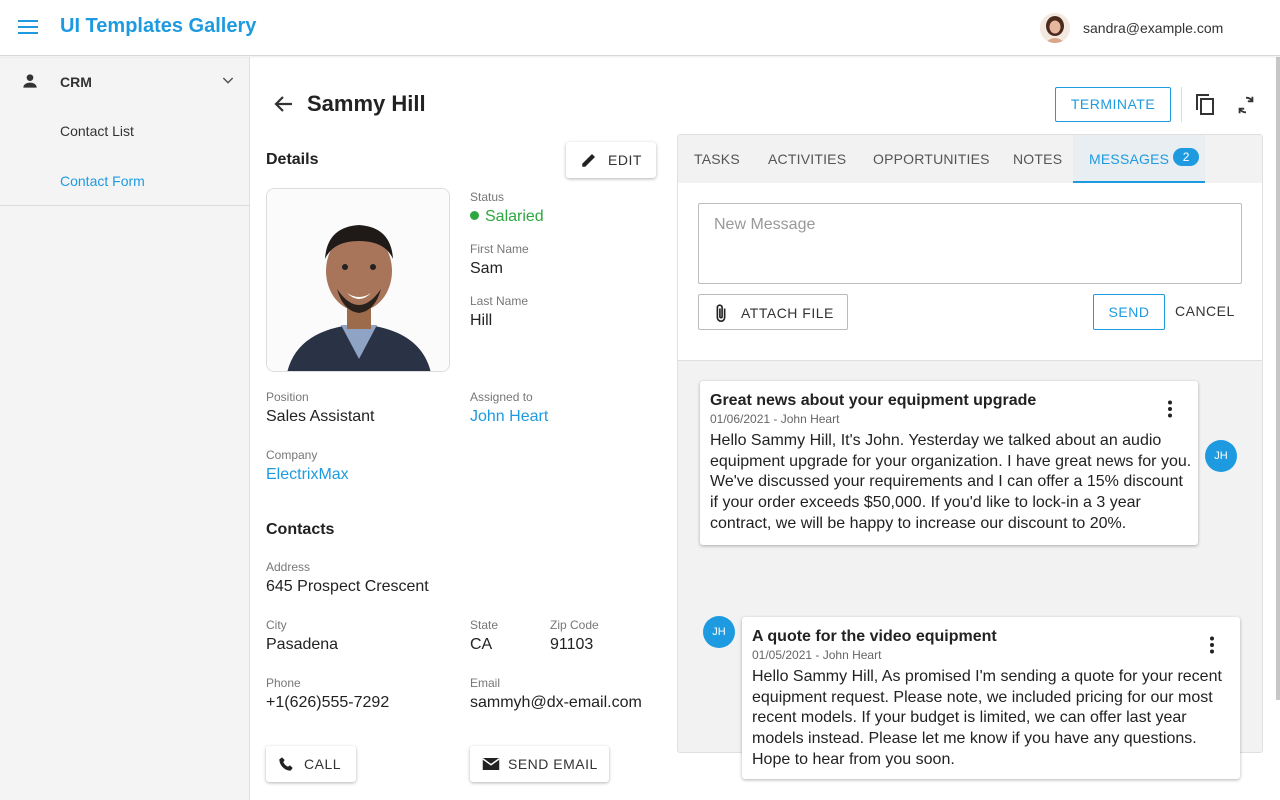  What do you see at coordinates (499, 249) in the screenshot?
I see `first-name-label: First Name` at bounding box center [499, 249].